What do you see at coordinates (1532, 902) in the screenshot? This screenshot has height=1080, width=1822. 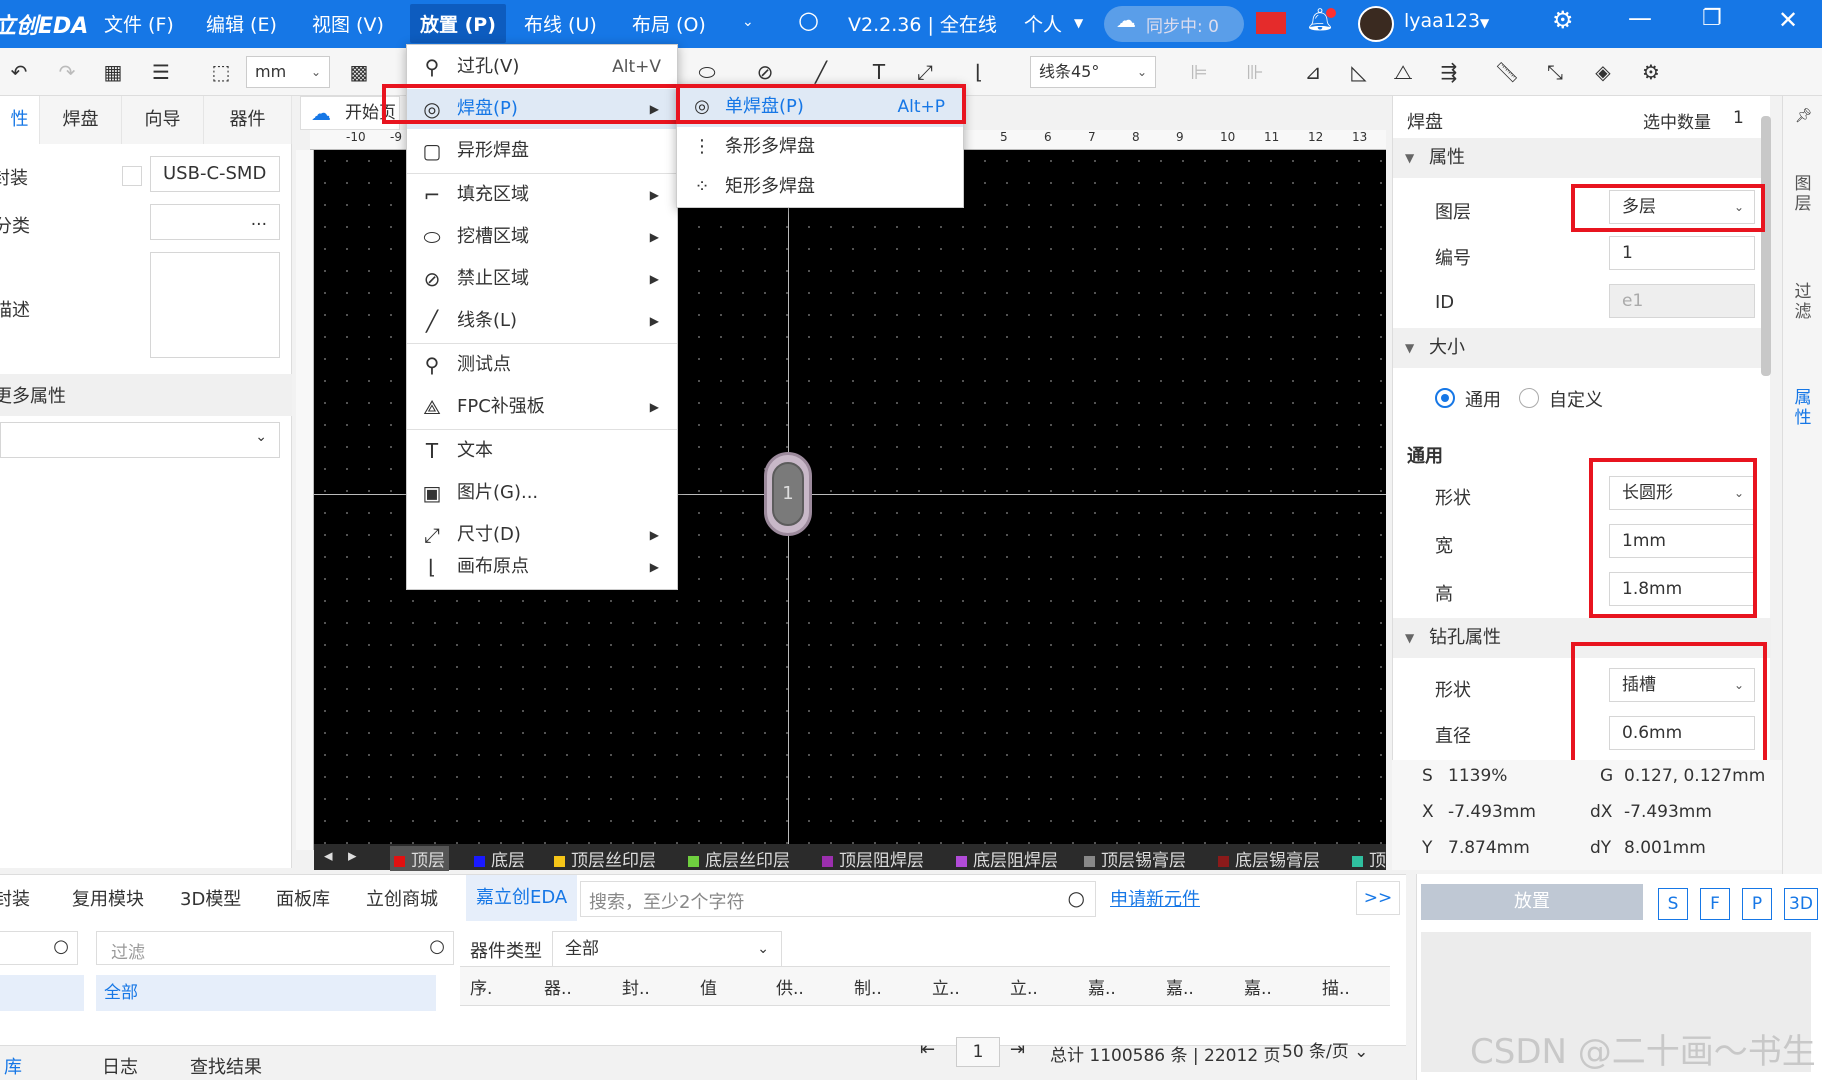 I see `place-button: 放置` at bounding box center [1532, 902].